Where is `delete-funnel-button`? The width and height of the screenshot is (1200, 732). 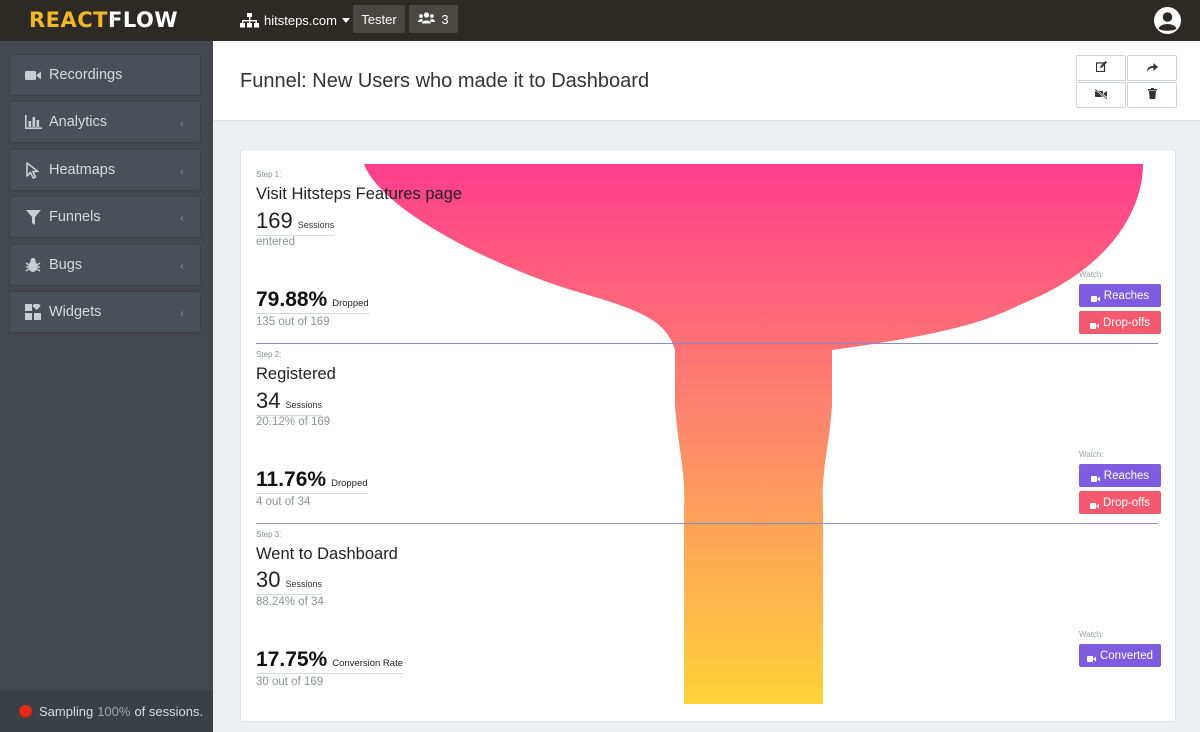
delete-funnel-button is located at coordinates (1152, 95).